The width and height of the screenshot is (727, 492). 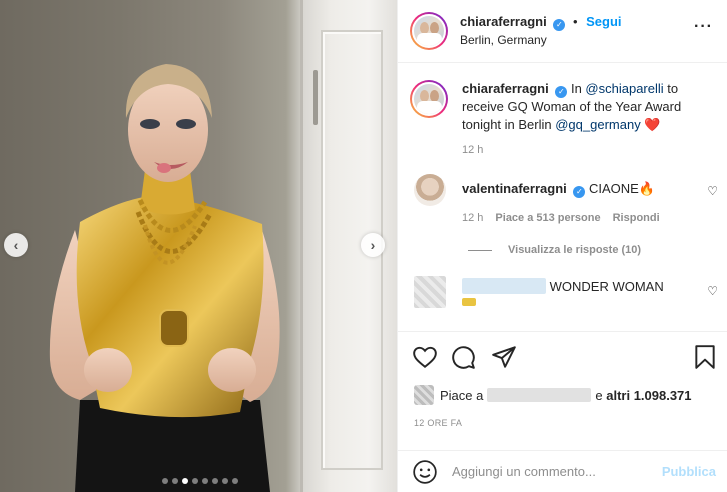 I want to click on chevron-left-icon: ‹, so click(x=16, y=245).